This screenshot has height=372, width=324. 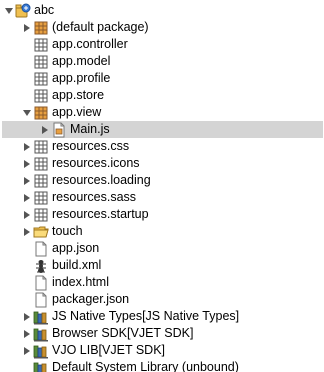 I want to click on tree-label: Browser SDK[VJET SDK], so click(x=123, y=333).